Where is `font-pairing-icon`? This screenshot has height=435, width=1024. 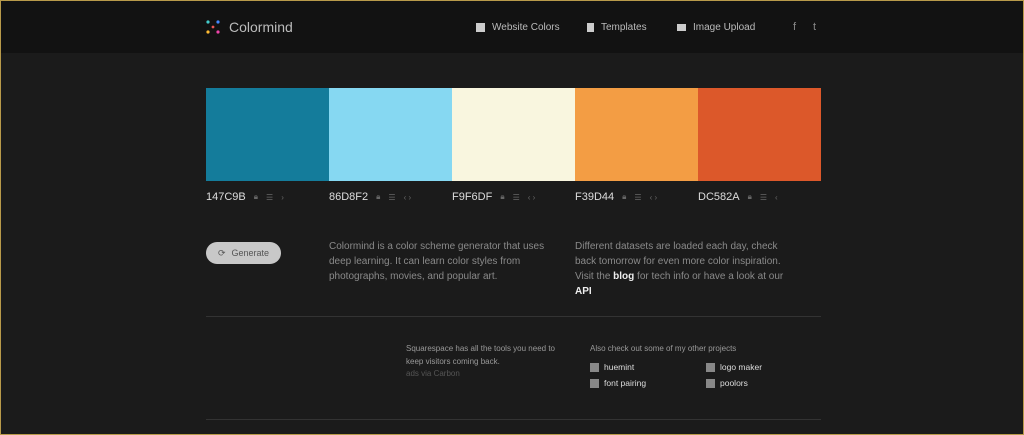
font-pairing-icon is located at coordinates (594, 383).